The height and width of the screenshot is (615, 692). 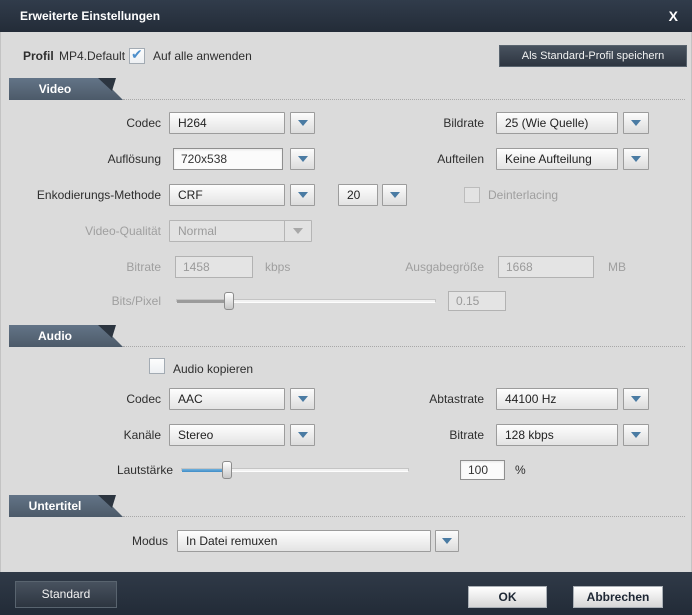 What do you see at coordinates (136, 301) in the screenshot?
I see `bits-pixel-label: Bits/Pixel` at bounding box center [136, 301].